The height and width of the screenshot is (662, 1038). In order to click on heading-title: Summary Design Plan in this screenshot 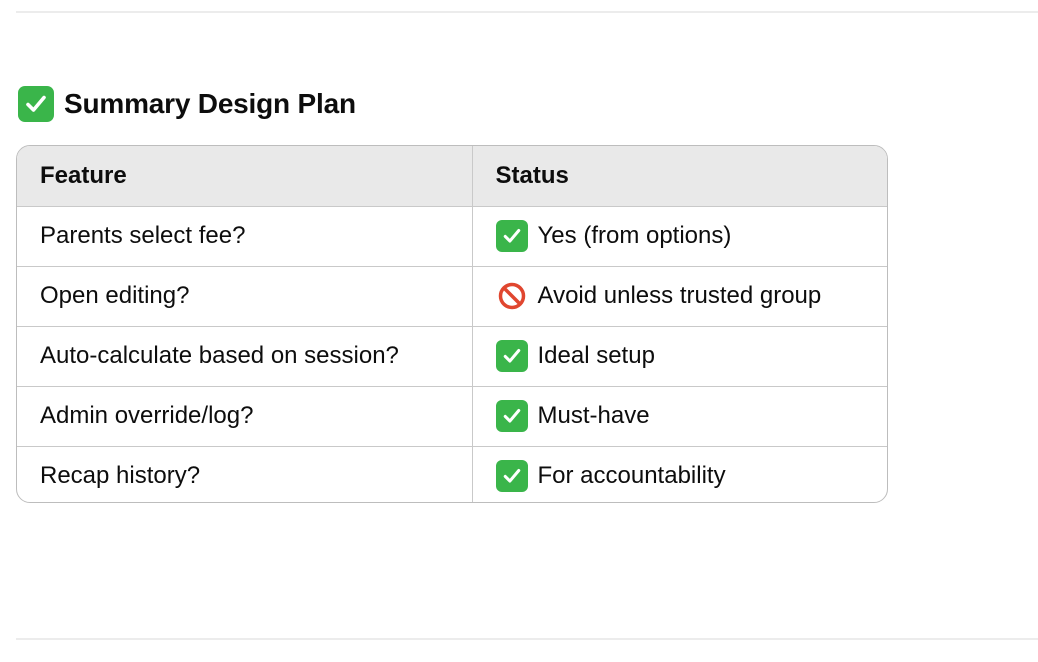, I will do `click(210, 103)`.